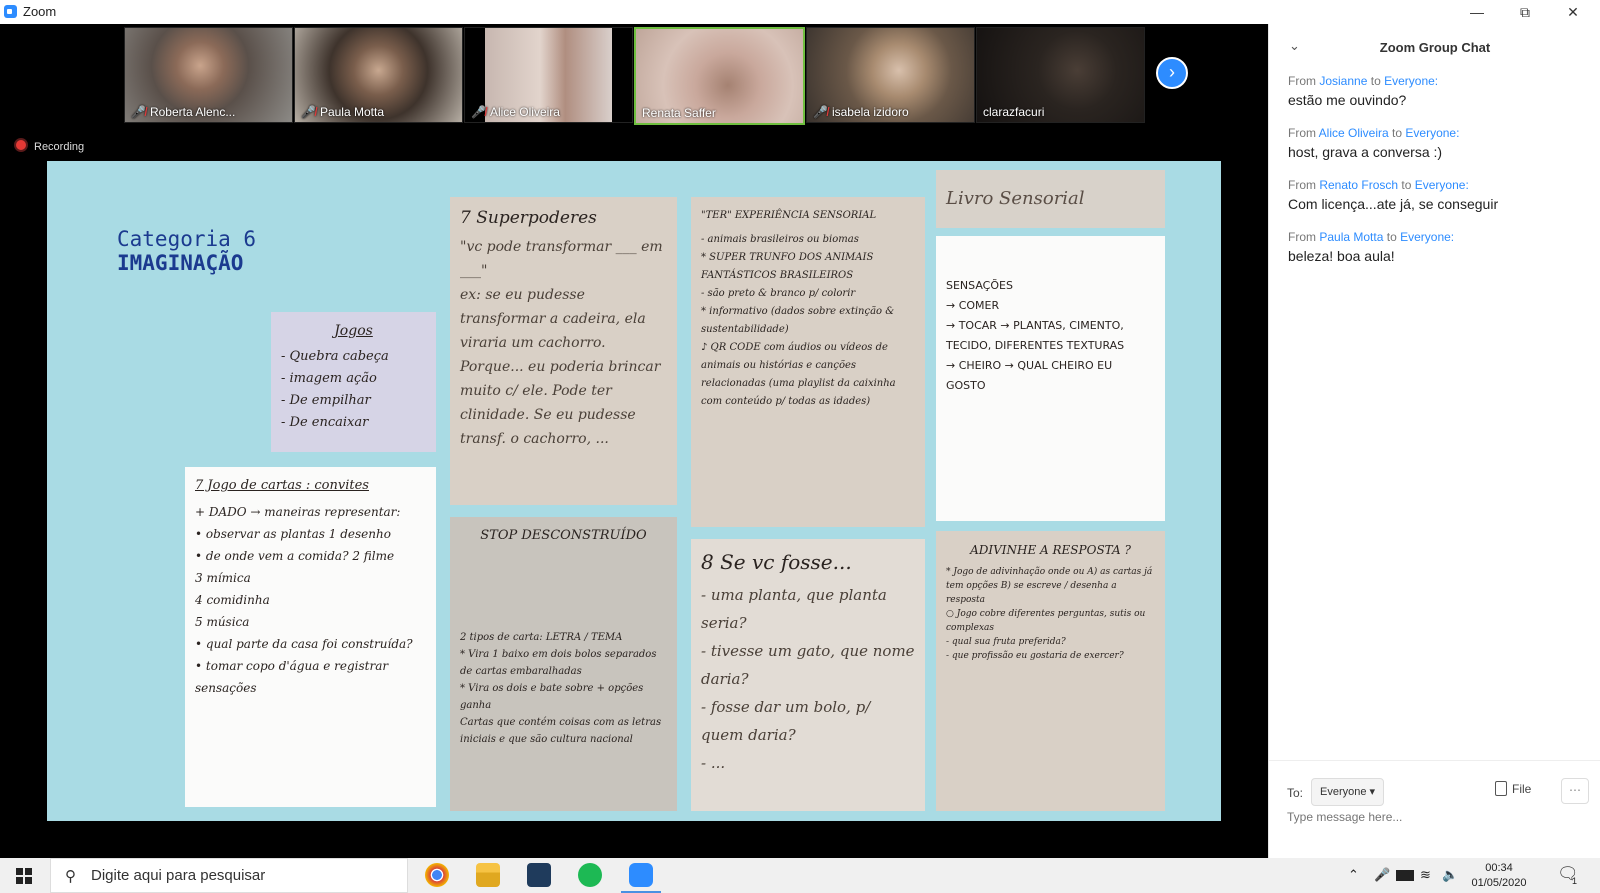 Image resolution: width=1600 pixels, height=893 pixels. Describe the element at coordinates (1432, 817) in the screenshot. I see `message-input` at that location.